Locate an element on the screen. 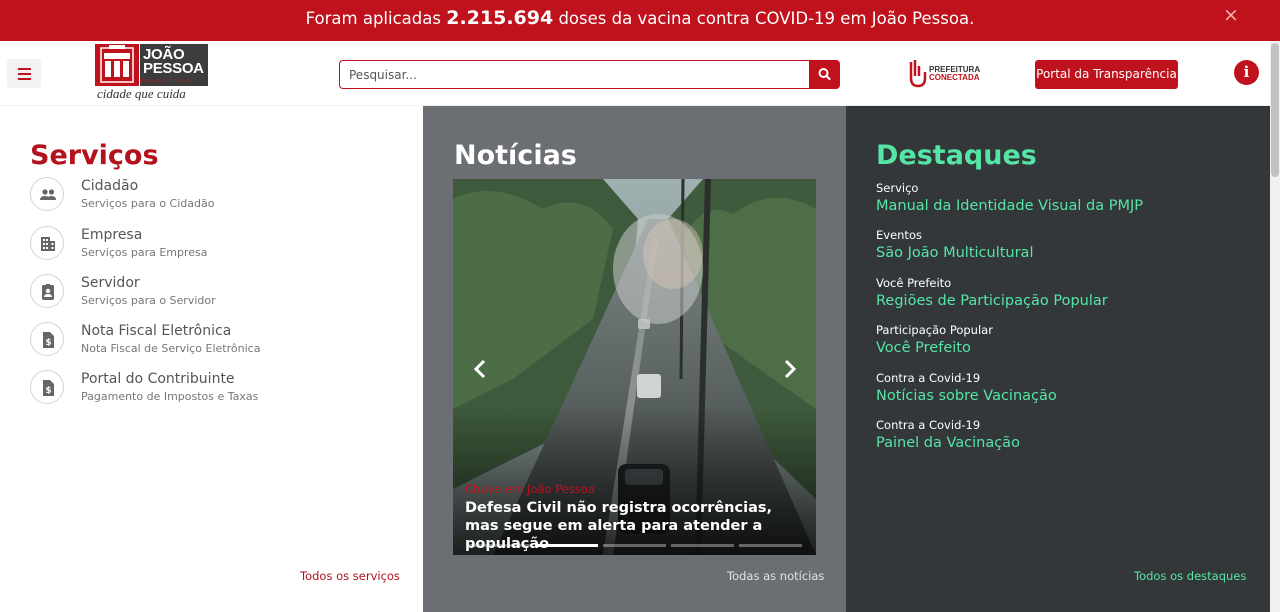 The width and height of the screenshot is (1280, 612). prefeitura-conectada-logo: PREFEITURA CONECTADA is located at coordinates (944, 74).